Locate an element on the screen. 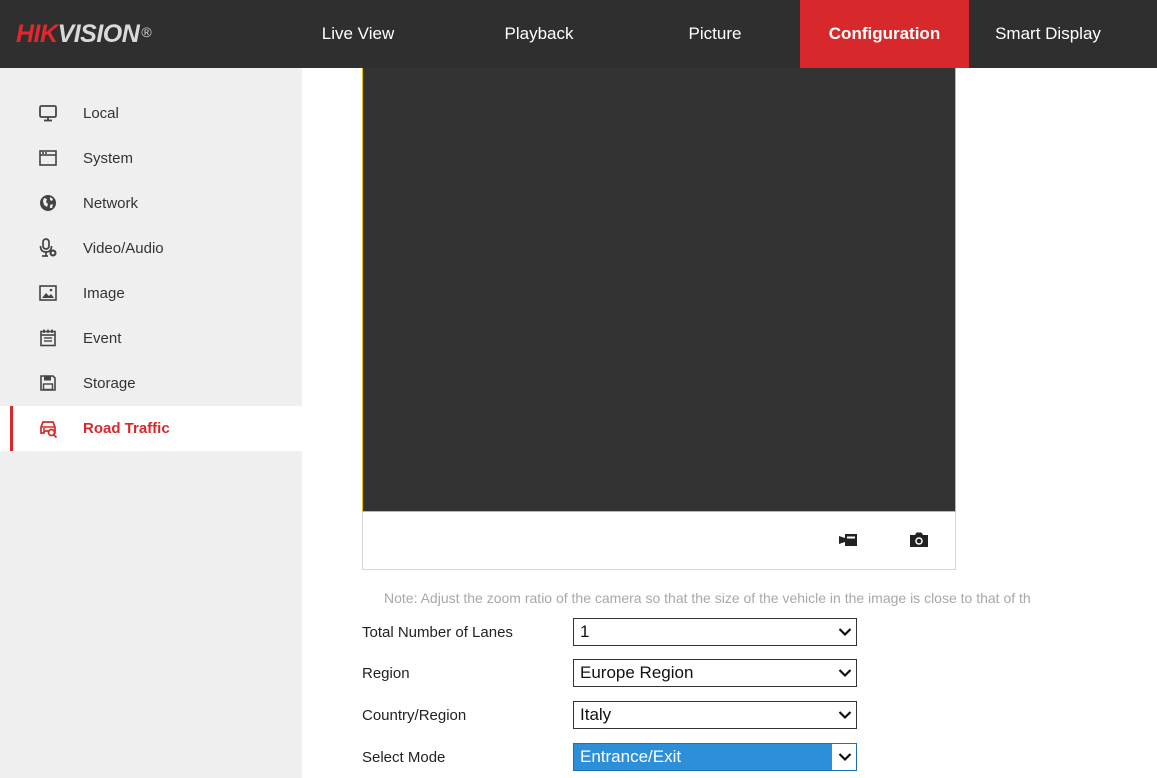 The height and width of the screenshot is (778, 1157). sidebar-item-storage: Storage is located at coordinates (151, 383).